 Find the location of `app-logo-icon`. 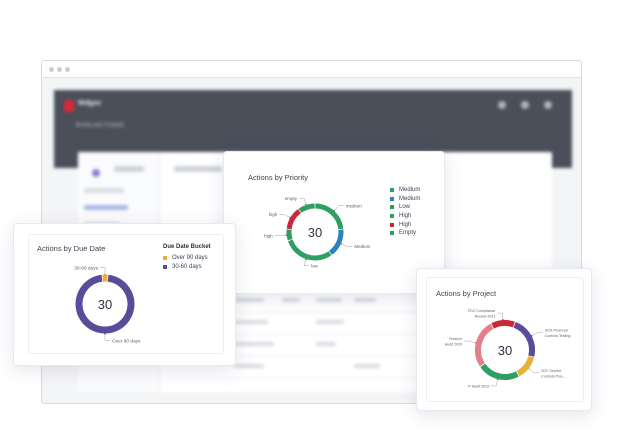

app-logo-icon is located at coordinates (69, 106).